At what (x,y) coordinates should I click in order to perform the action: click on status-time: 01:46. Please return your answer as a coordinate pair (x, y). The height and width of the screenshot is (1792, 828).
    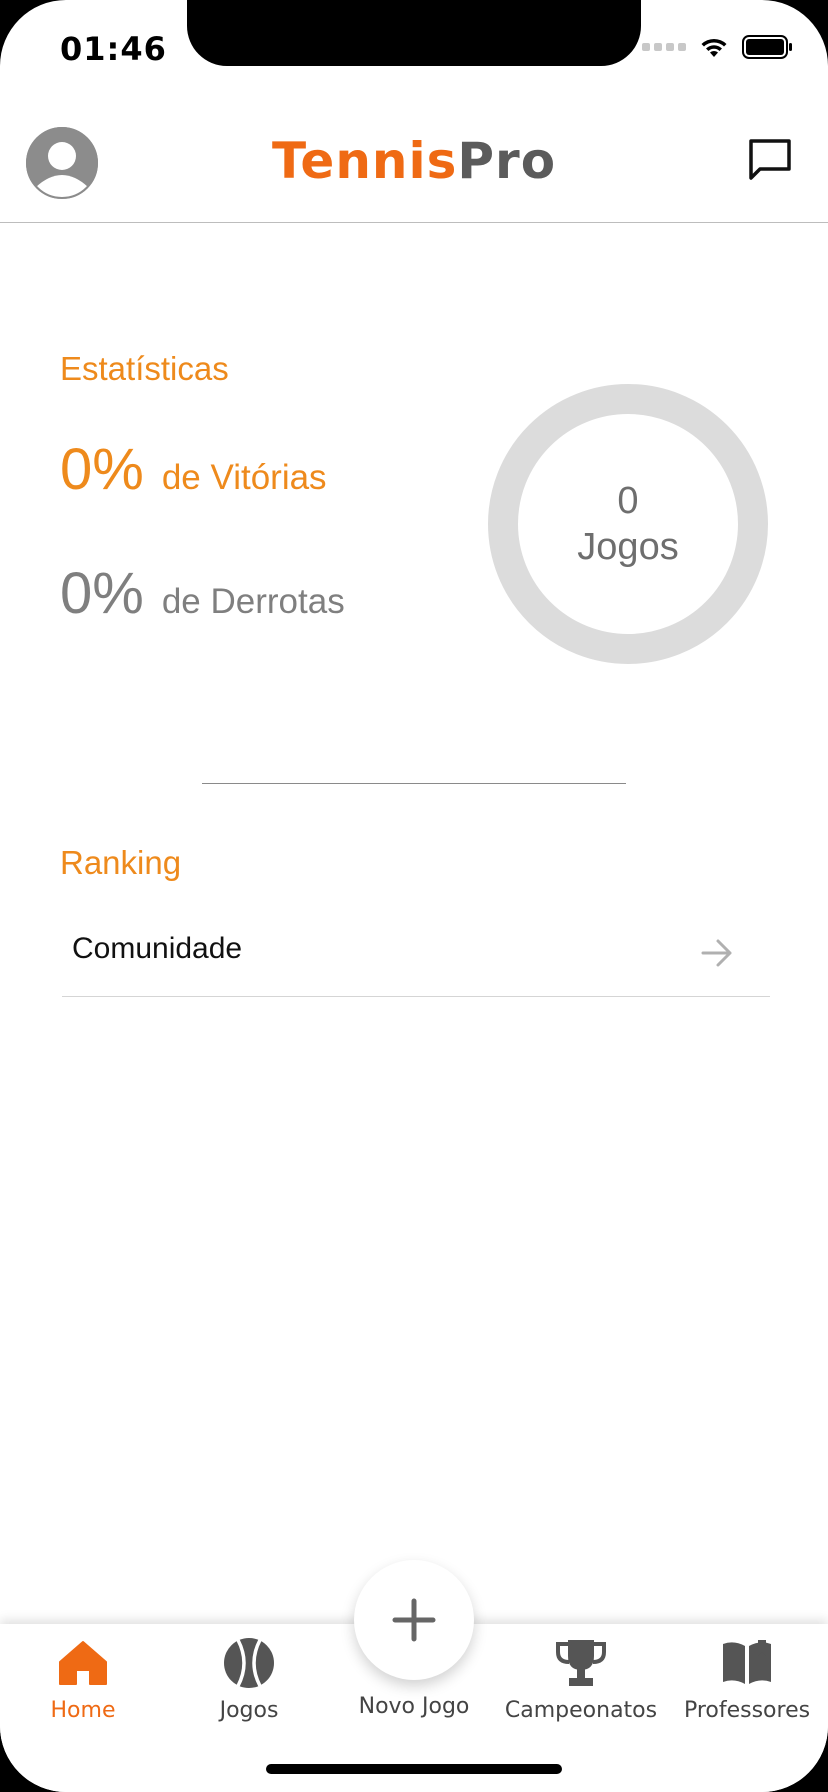
    Looking at the image, I should click on (113, 49).